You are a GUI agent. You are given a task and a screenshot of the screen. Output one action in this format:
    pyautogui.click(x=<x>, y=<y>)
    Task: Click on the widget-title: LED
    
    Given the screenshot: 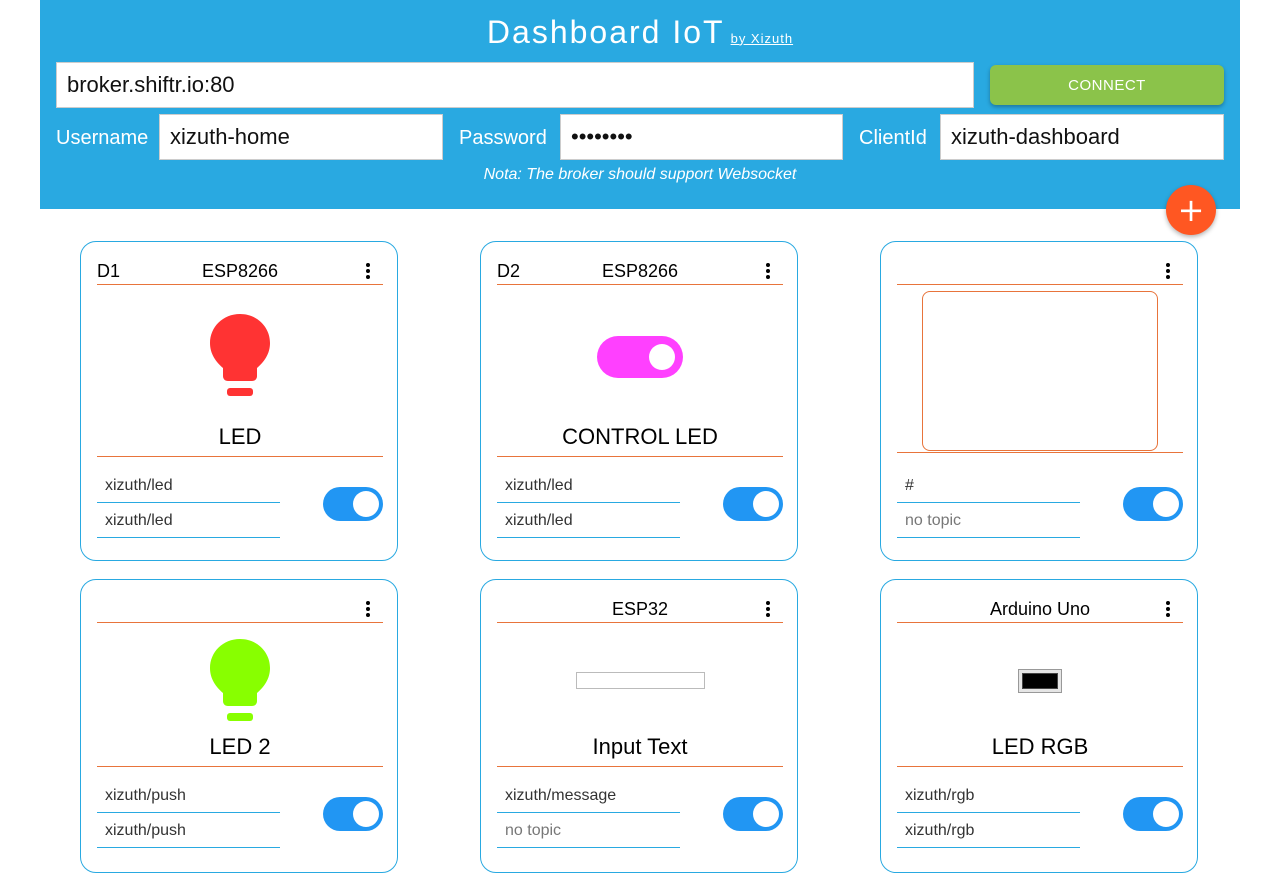 What is the action you would take?
    pyautogui.click(x=240, y=440)
    